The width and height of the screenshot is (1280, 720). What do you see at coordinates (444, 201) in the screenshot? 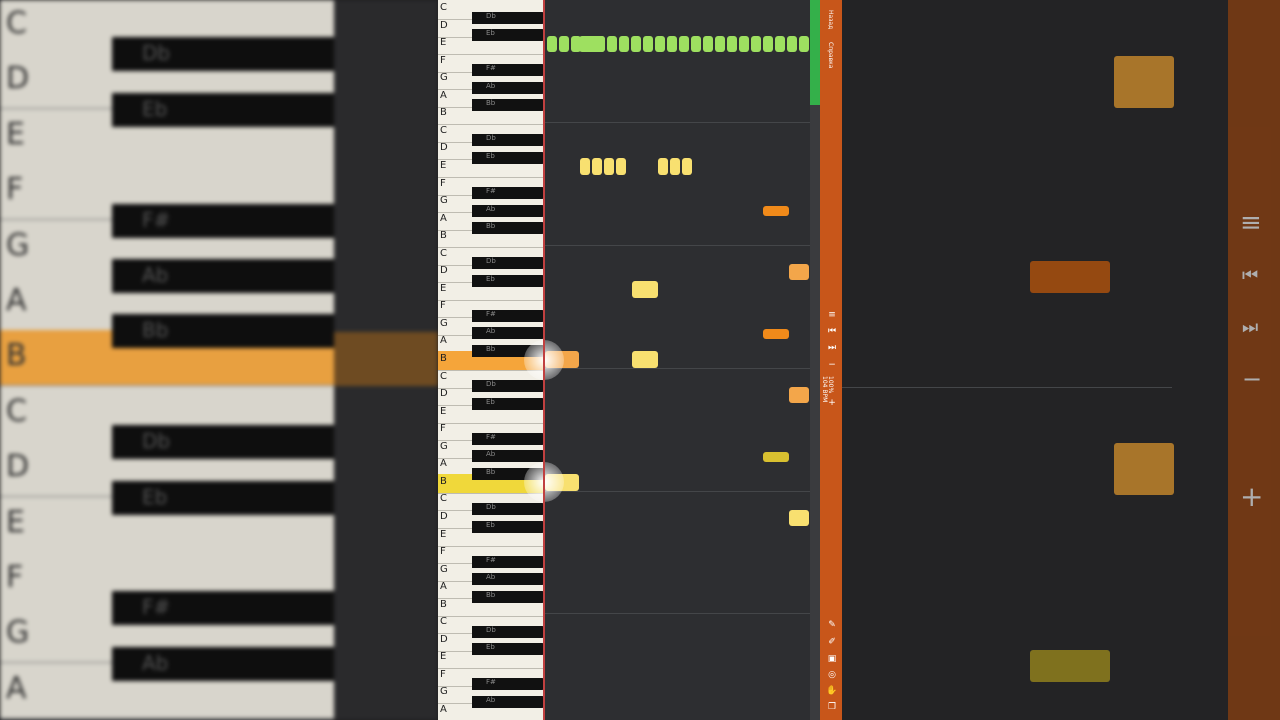
I see `key-label: G` at bounding box center [444, 201].